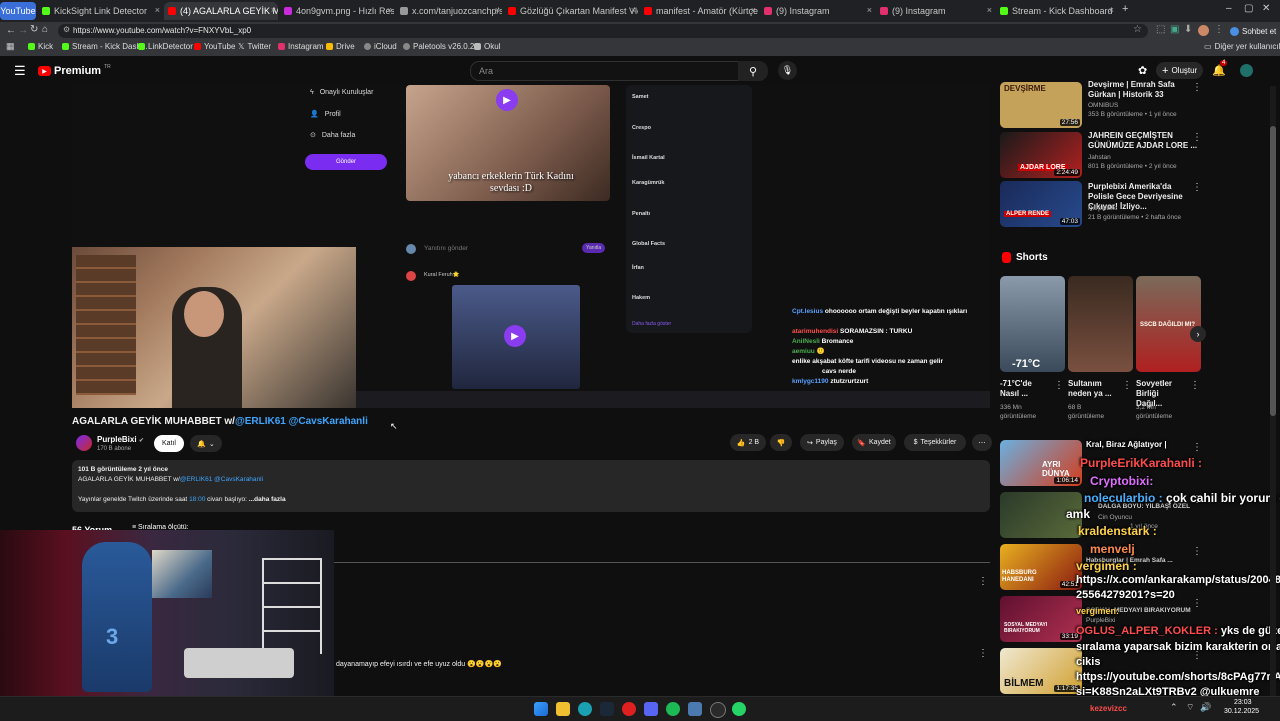 This screenshot has width=1280, height=721. I want to click on spotify-icon, so click(673, 709).